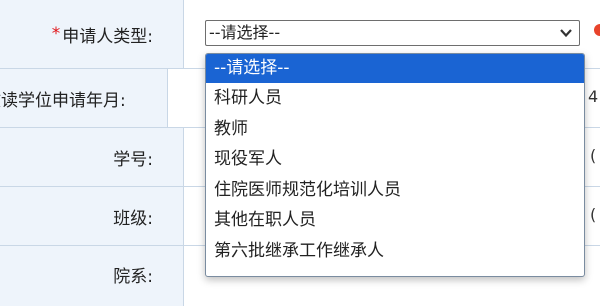 This screenshot has height=306, width=600. What do you see at coordinates (566, 33) in the screenshot?
I see `chevron-down-icon` at bounding box center [566, 33].